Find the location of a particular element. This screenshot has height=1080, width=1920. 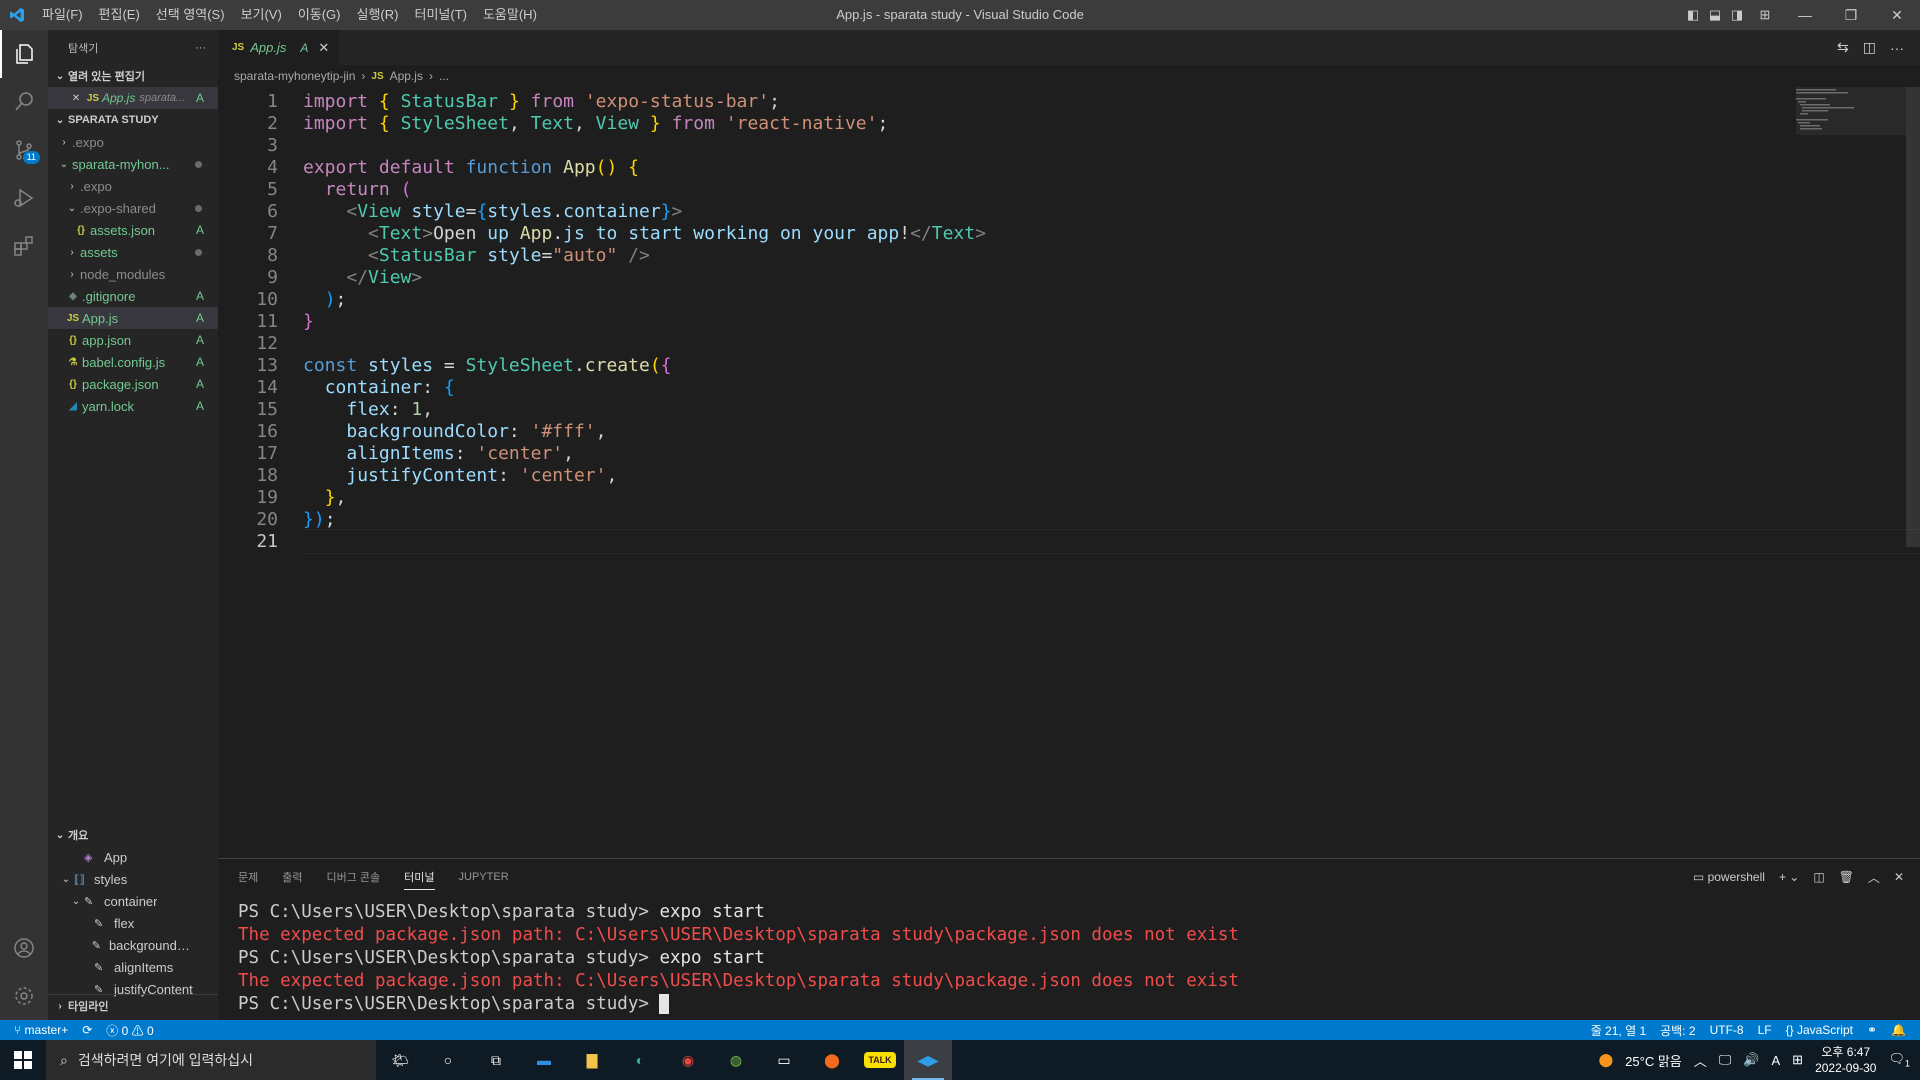

weather-text: 25°C 맑음 is located at coordinates (1653, 1060).